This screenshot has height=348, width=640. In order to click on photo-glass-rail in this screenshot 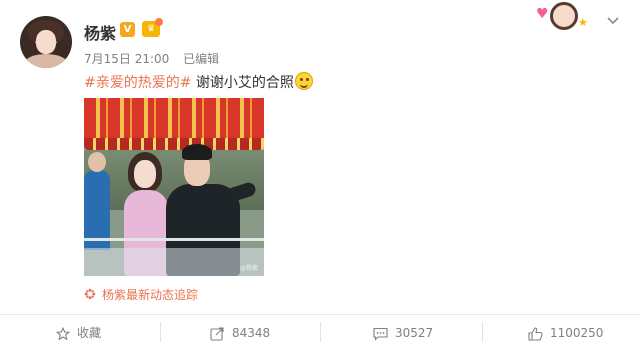, I will do `click(174, 262)`.